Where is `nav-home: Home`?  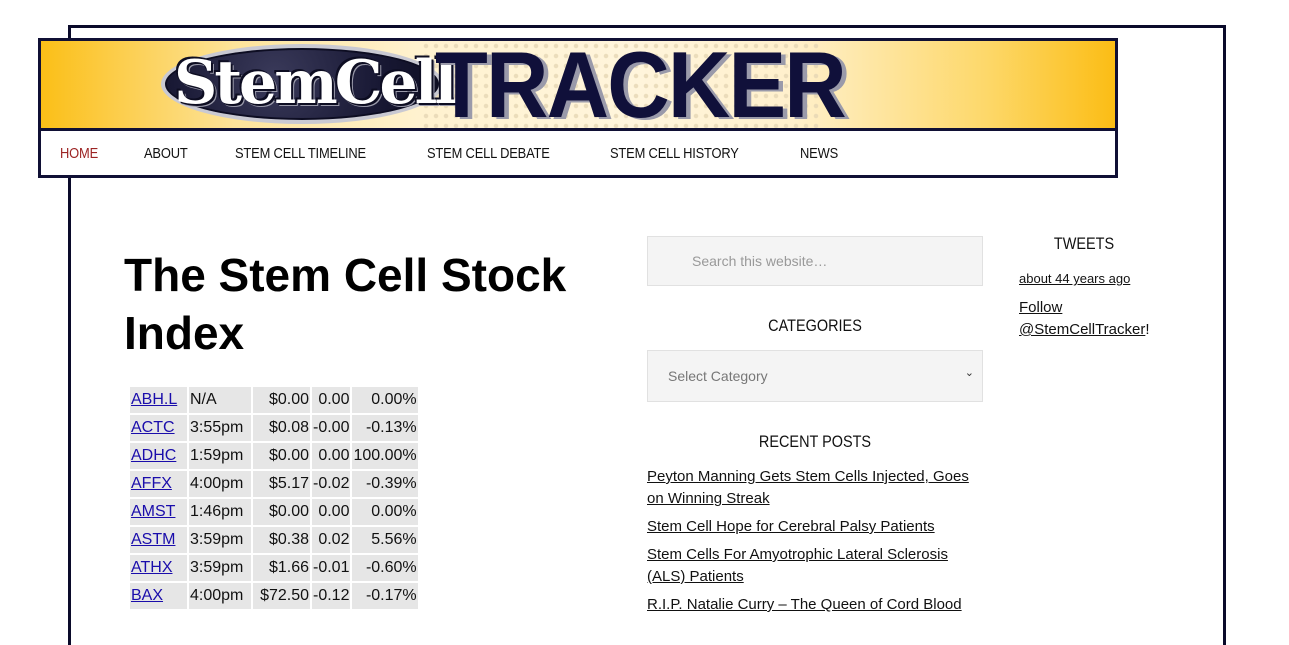 nav-home: Home is located at coordinates (79, 153).